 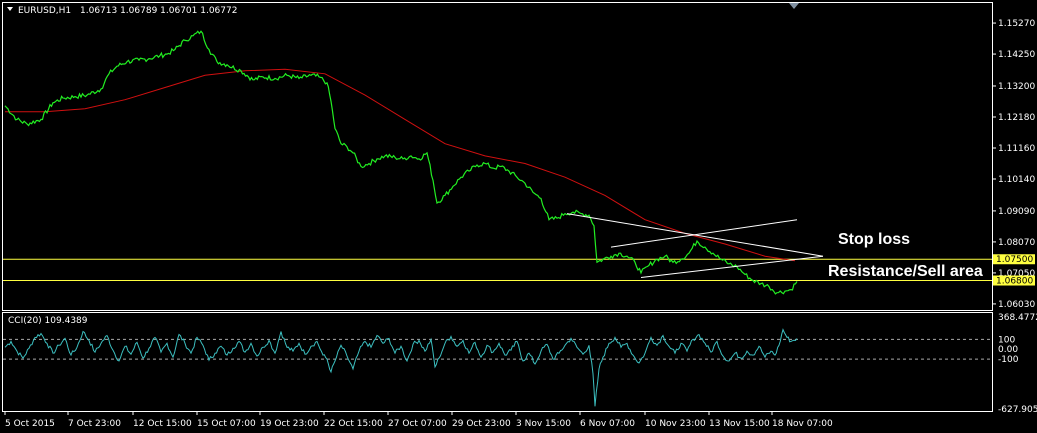 What do you see at coordinates (226, 424) in the screenshot?
I see `x-tick-label: 15 Oct 07:00` at bounding box center [226, 424].